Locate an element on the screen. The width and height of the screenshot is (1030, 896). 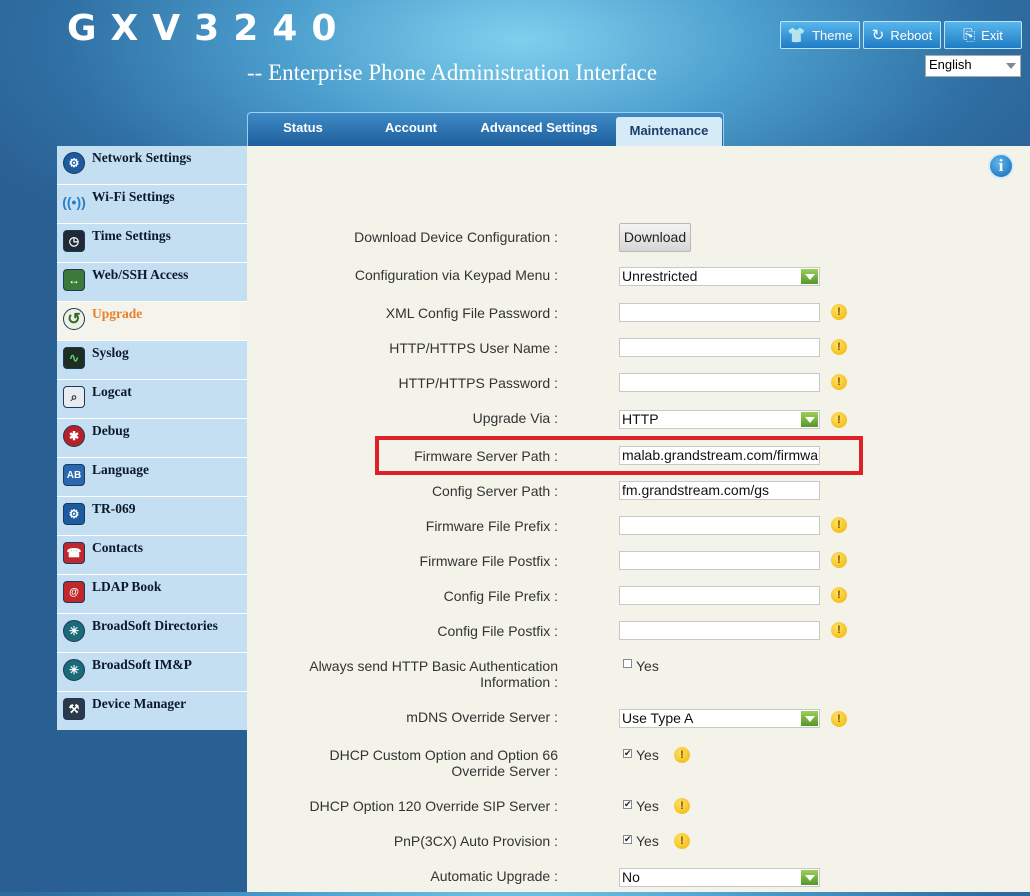
http-user-name-label: HTTP/HTTPS User Name : is located at coordinates (473, 348).